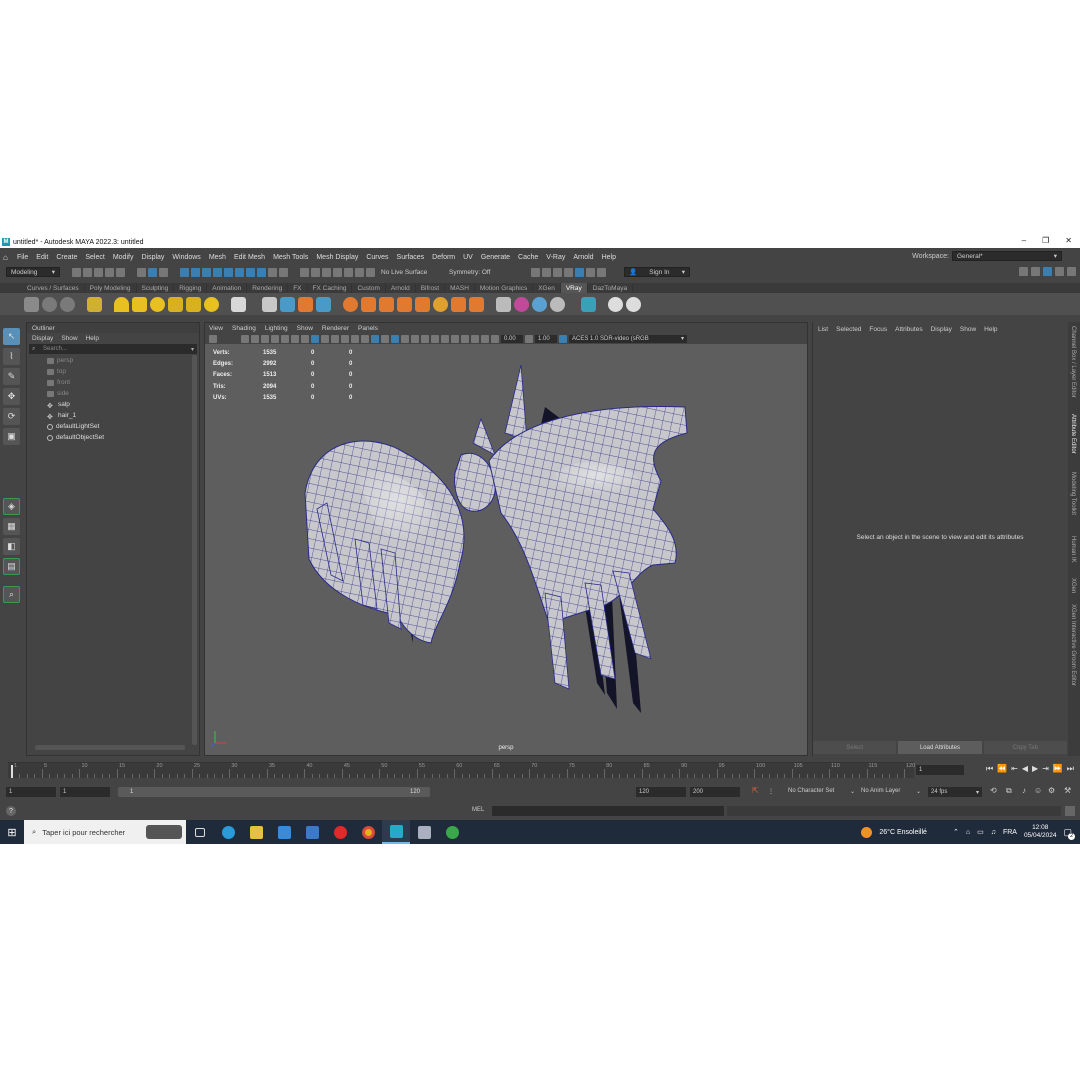 Image resolution: width=1080 pixels, height=1080 pixels. I want to click on attr-menu-show: Show, so click(968, 329).